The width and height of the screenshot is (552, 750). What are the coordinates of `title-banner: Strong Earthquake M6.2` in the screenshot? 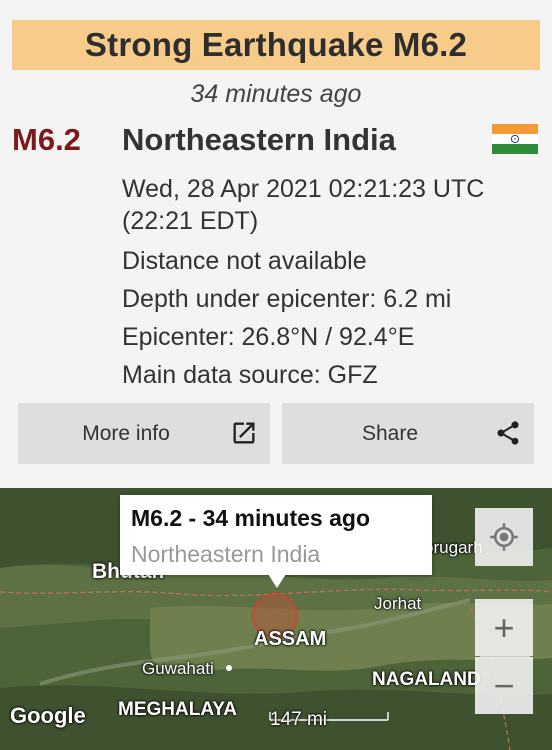 It's located at (276, 45).